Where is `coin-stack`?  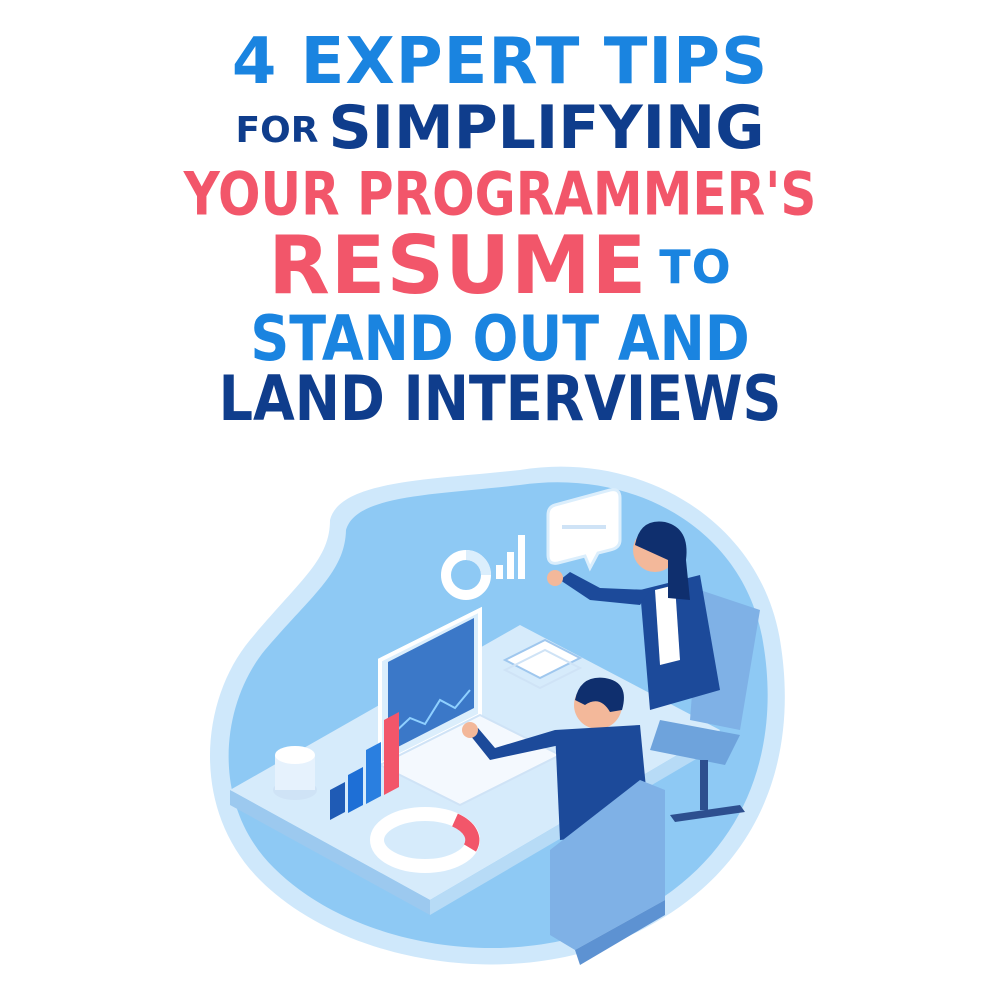
coin-stack is located at coordinates (295, 773).